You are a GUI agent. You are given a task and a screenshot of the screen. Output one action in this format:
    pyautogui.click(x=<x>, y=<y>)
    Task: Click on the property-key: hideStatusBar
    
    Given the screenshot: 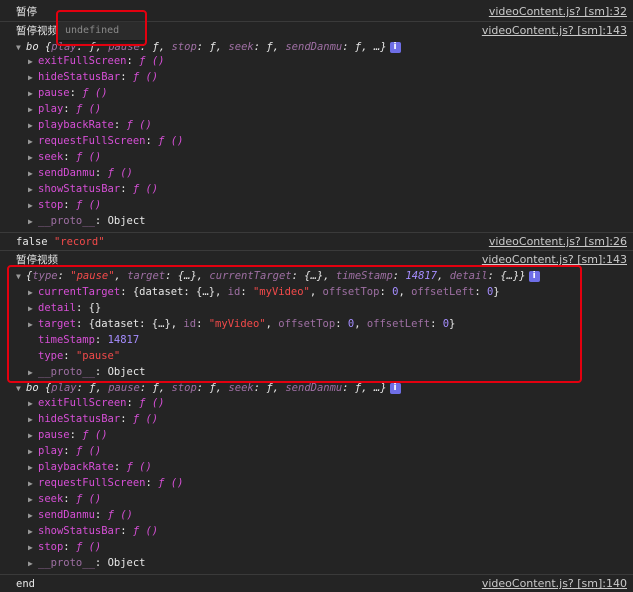 What is the action you would take?
    pyautogui.click(x=79, y=77)
    